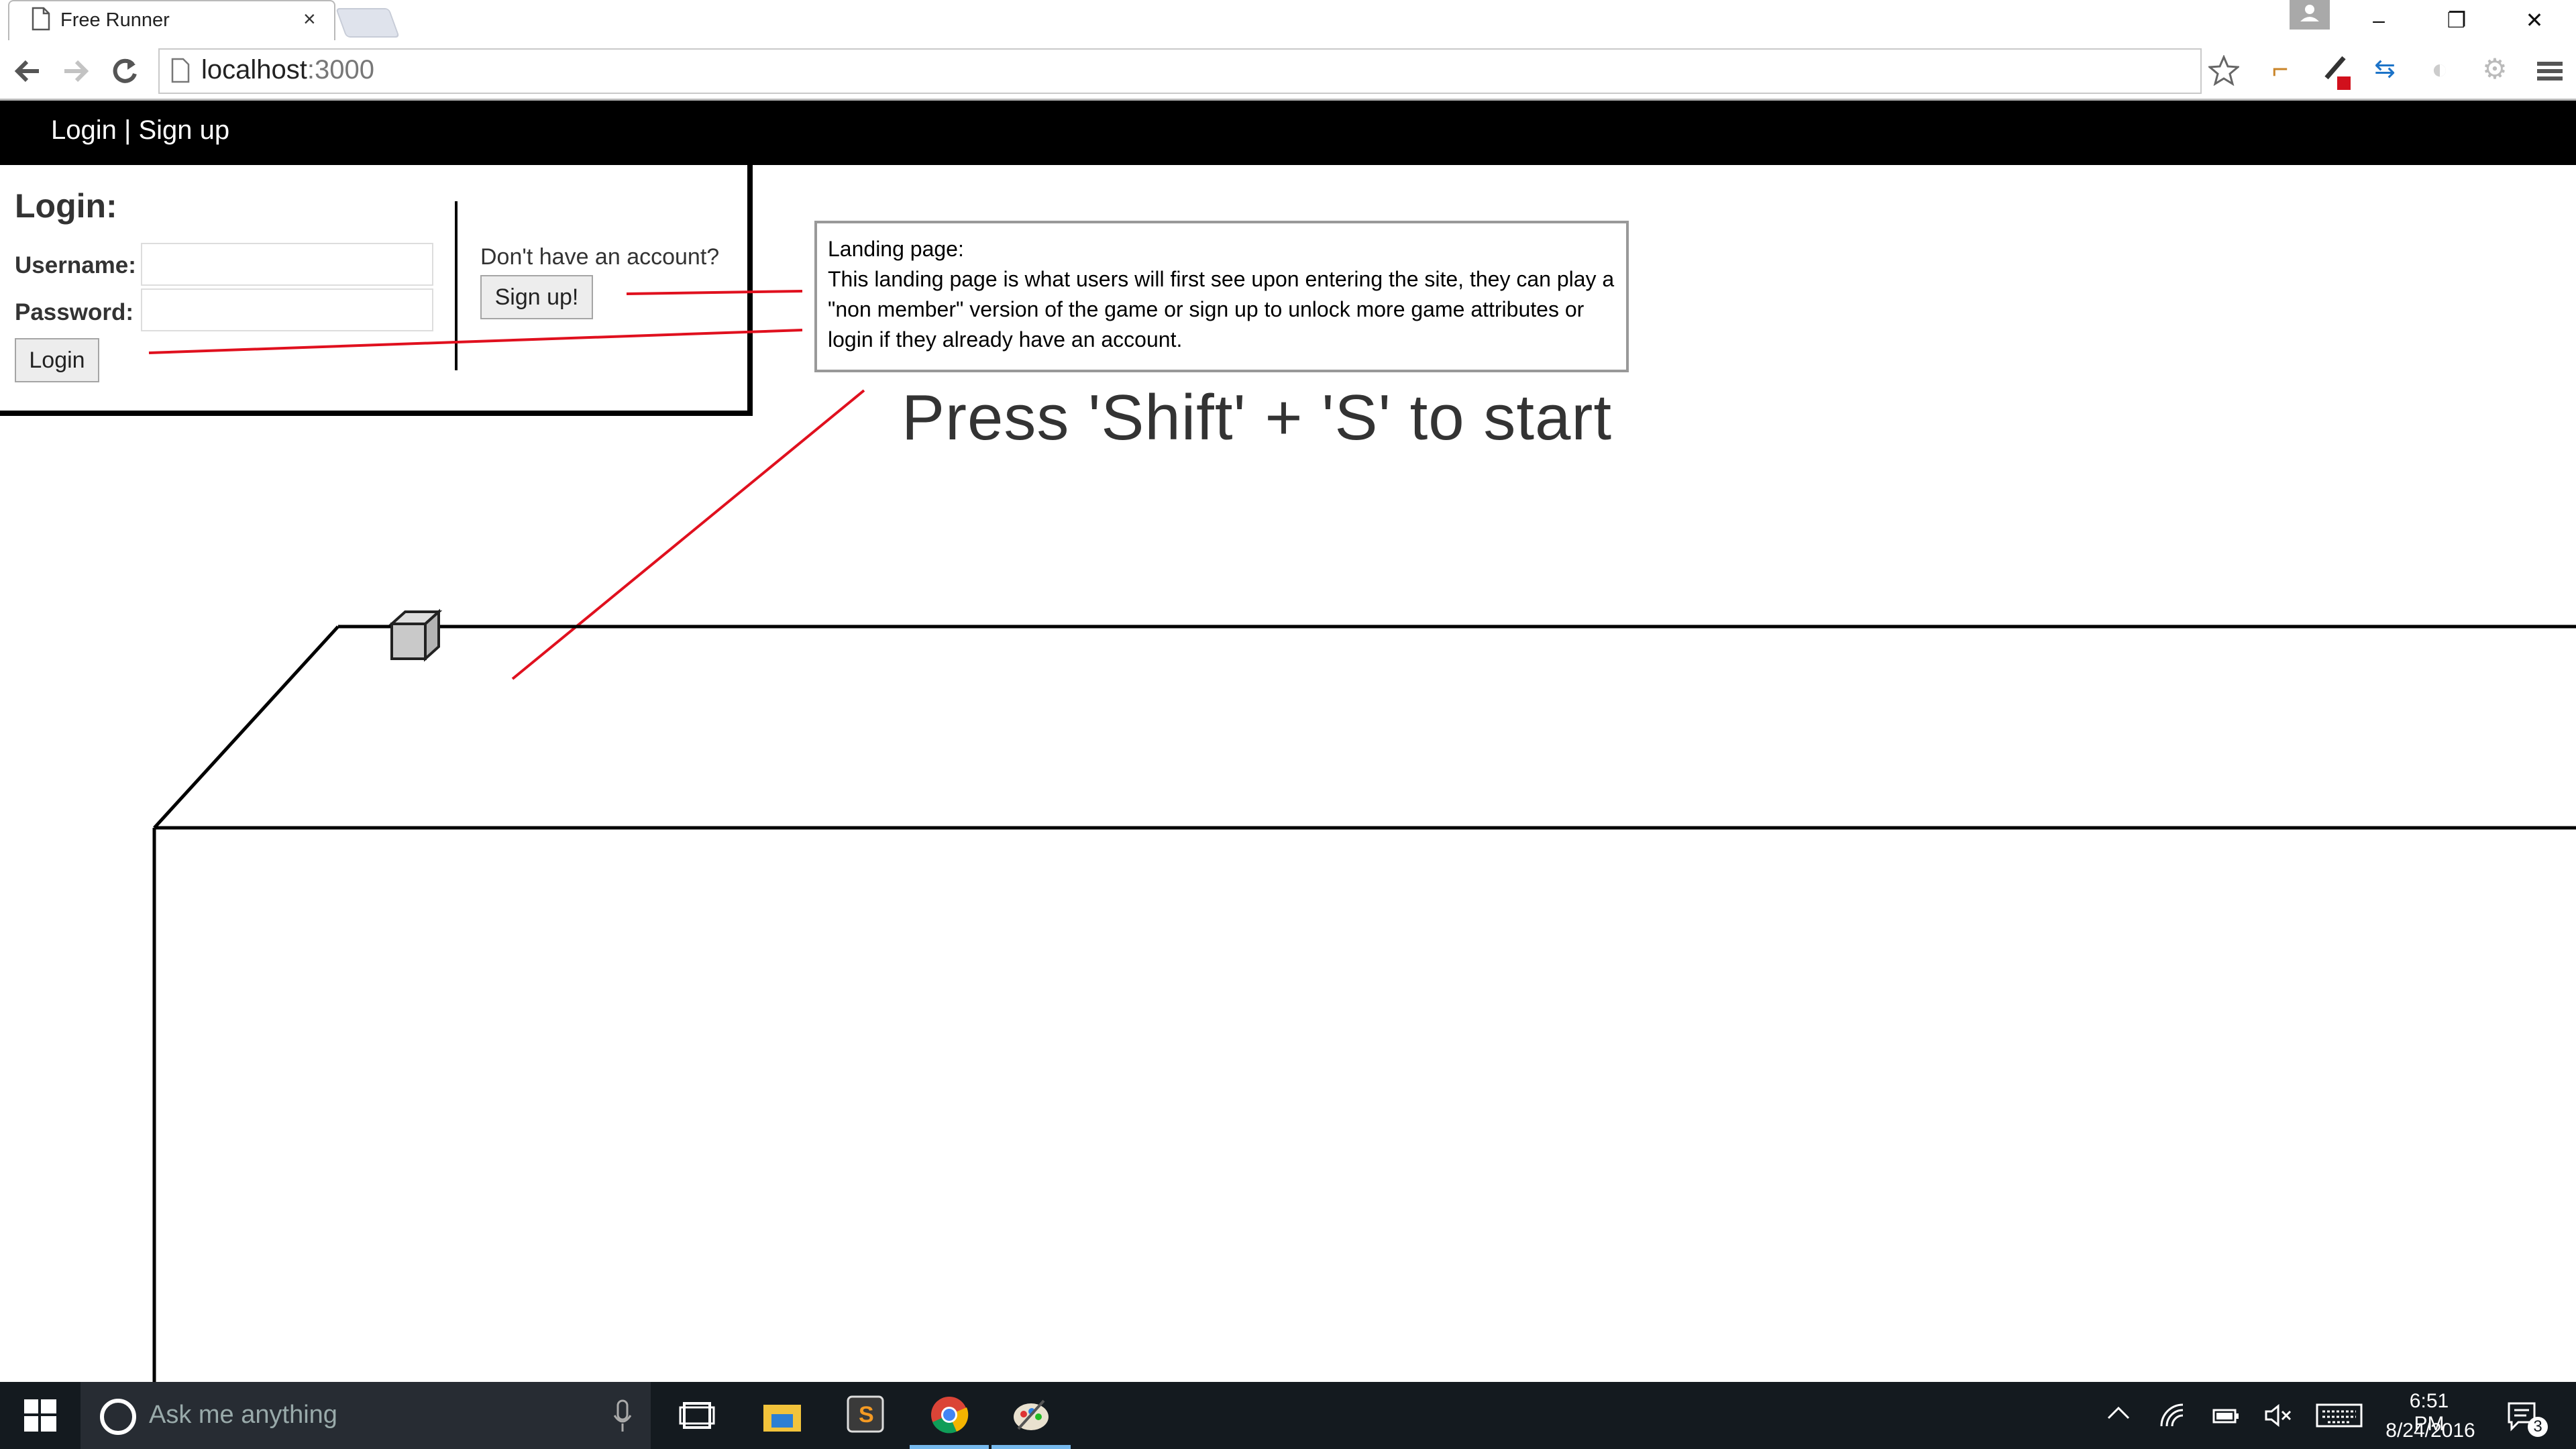  Describe the element at coordinates (2379, 20) in the screenshot. I see `minimize-button: –` at that location.